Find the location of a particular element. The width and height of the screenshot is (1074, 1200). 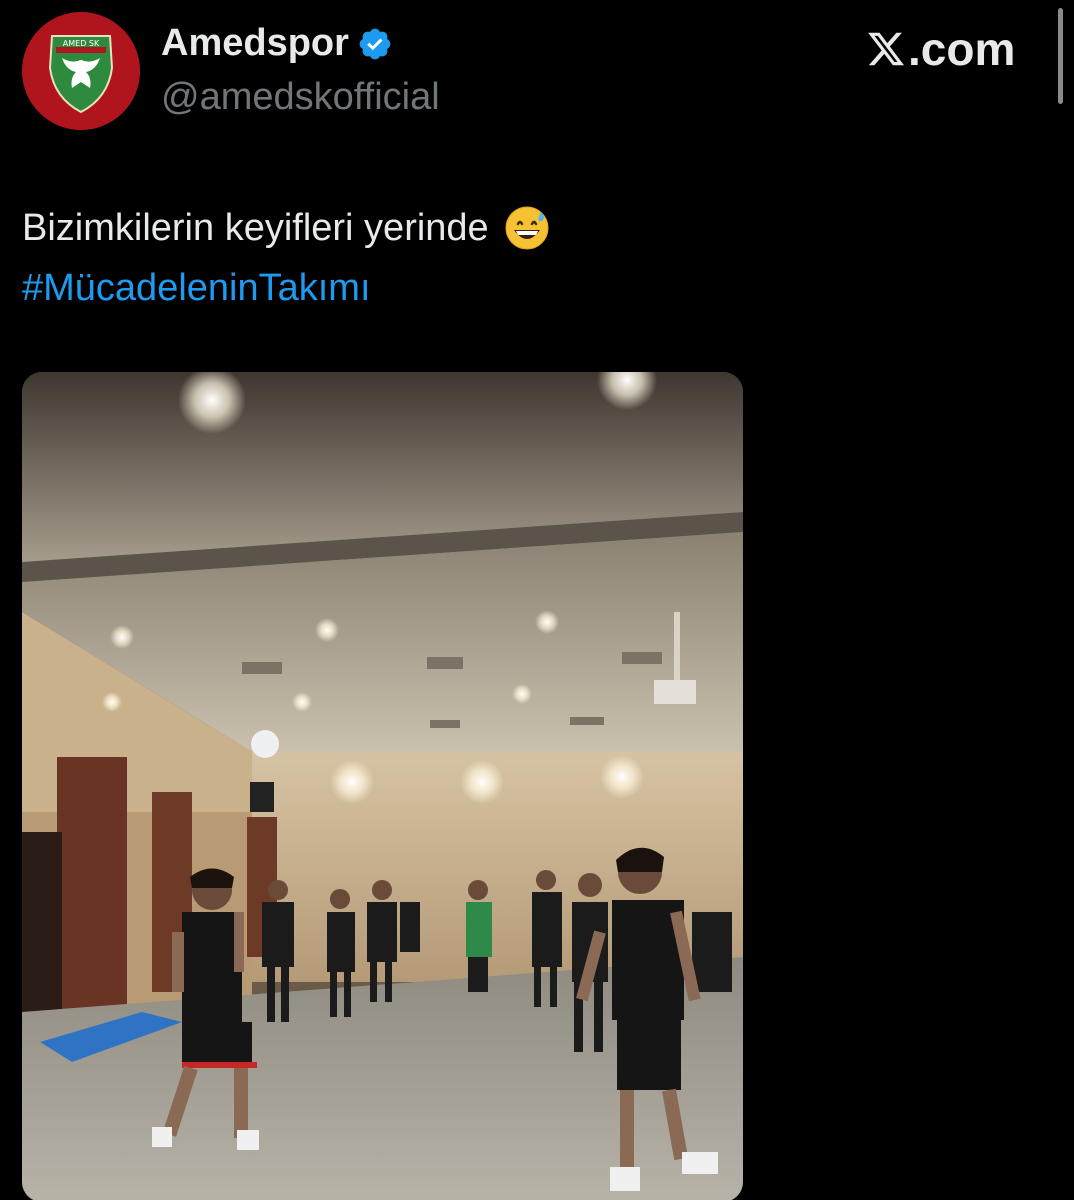

x-watermark-domain: .com is located at coordinates (962, 49).